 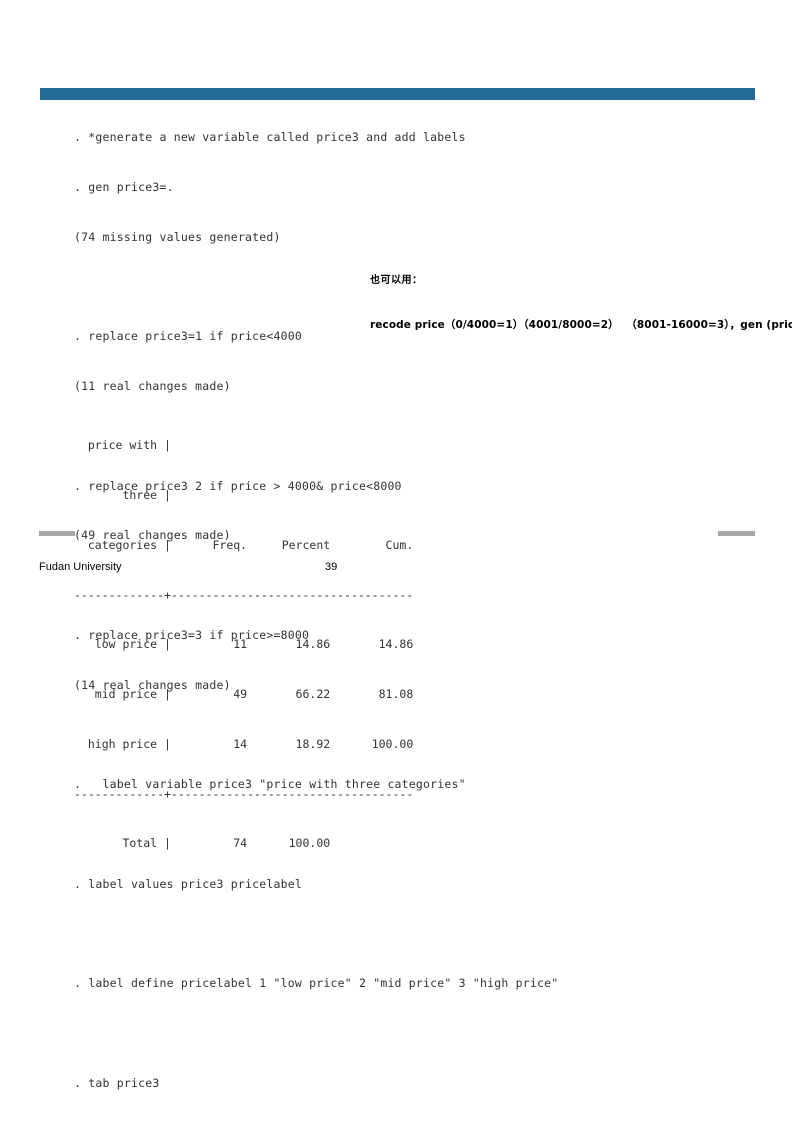 I want to click on table-header-line: three |, so click(x=122, y=494).